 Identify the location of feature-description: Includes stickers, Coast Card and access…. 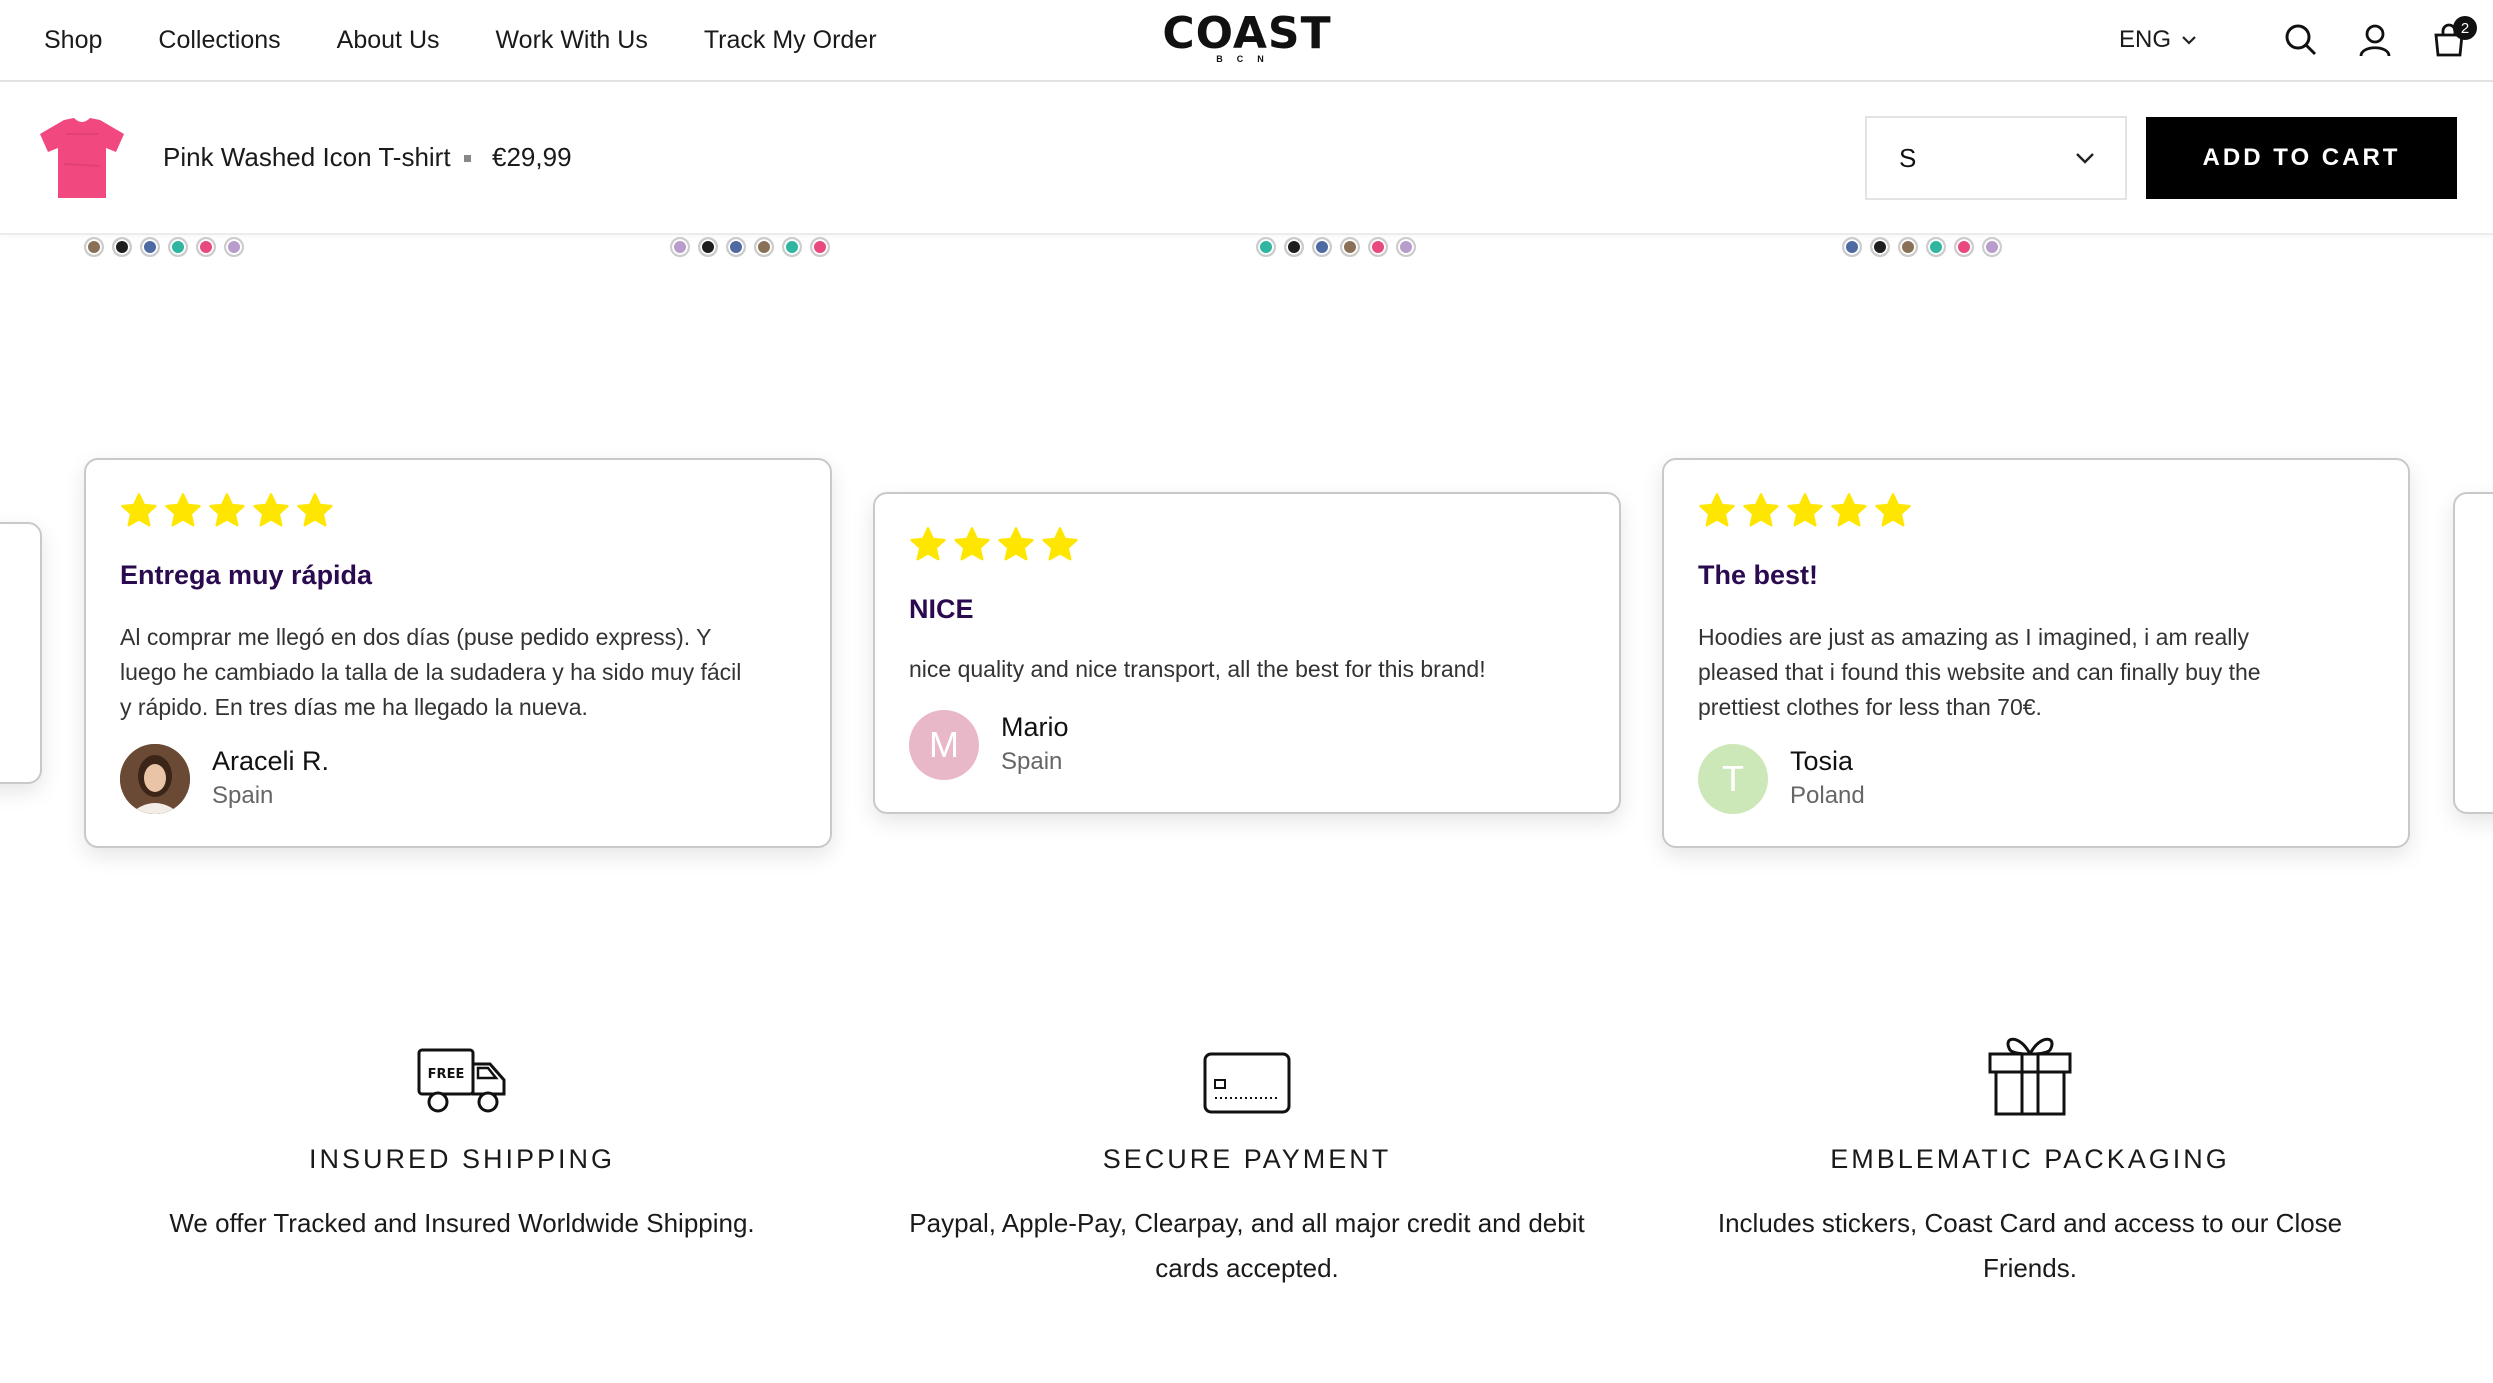
(2030, 1246).